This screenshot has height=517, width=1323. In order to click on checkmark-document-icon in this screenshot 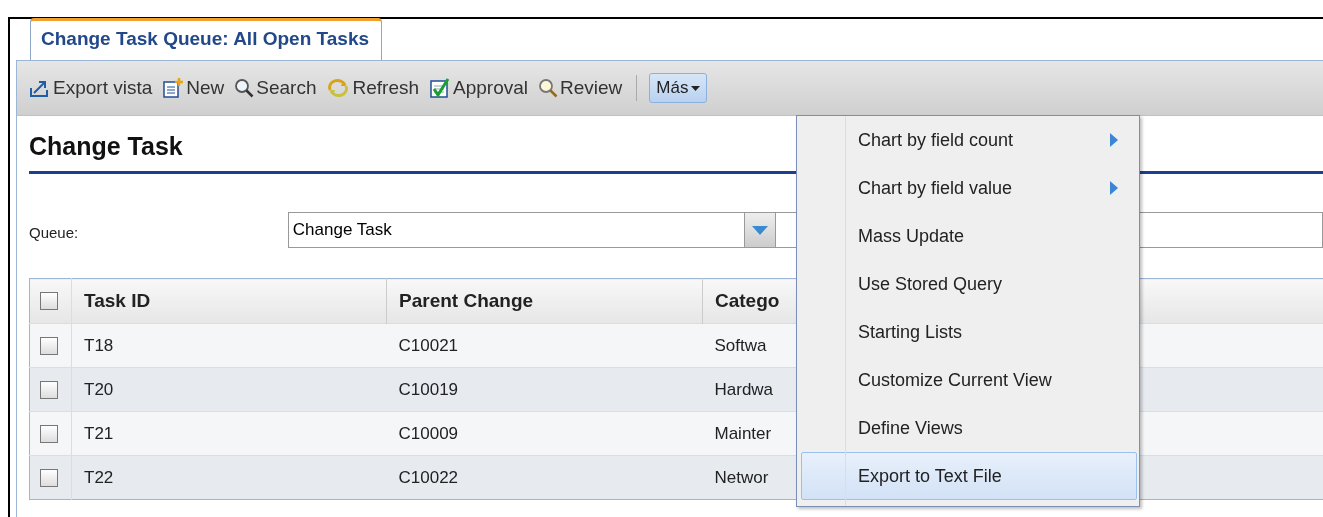, I will do `click(440, 88)`.